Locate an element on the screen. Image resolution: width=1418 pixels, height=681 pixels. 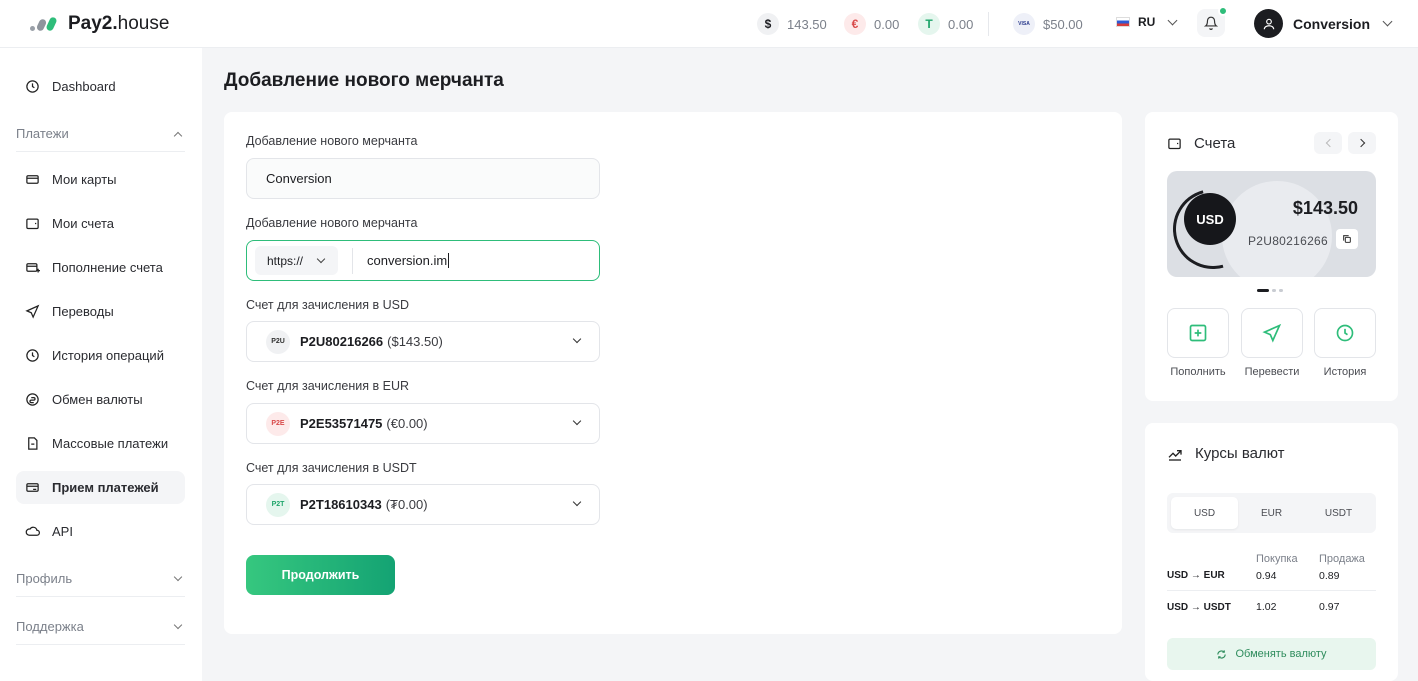
balance-usd: $ 143.50 is located at coordinates (792, 24).